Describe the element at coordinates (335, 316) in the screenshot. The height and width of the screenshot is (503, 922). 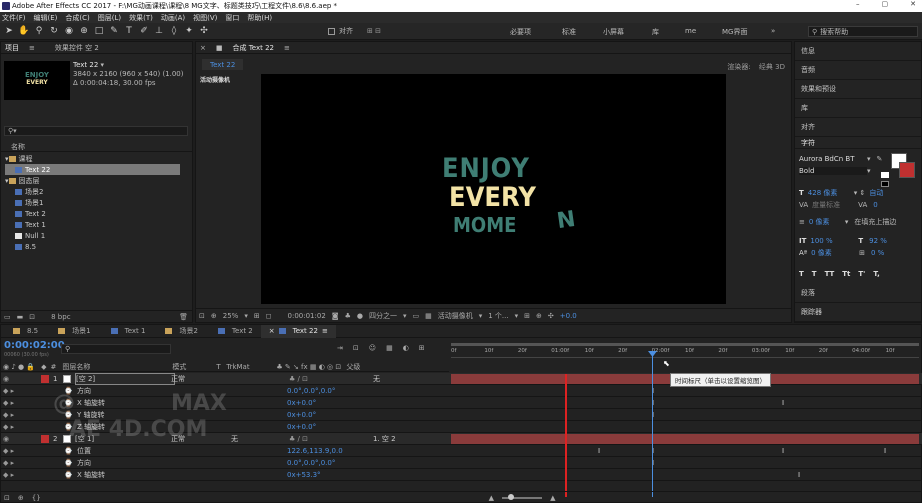
I see `snapshot-icon: ◙` at that location.